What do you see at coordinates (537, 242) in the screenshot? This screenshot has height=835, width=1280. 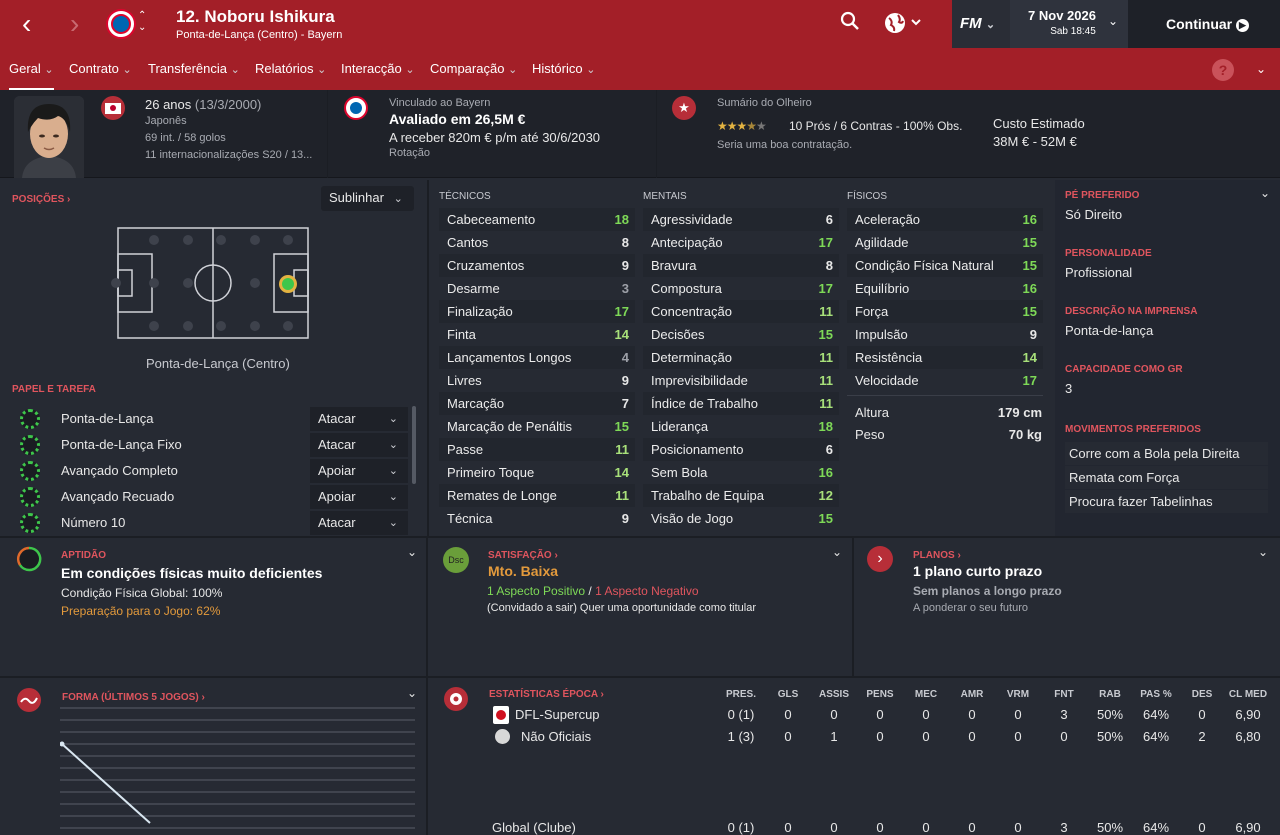 I see `attribute-row: Cantos 8` at bounding box center [537, 242].